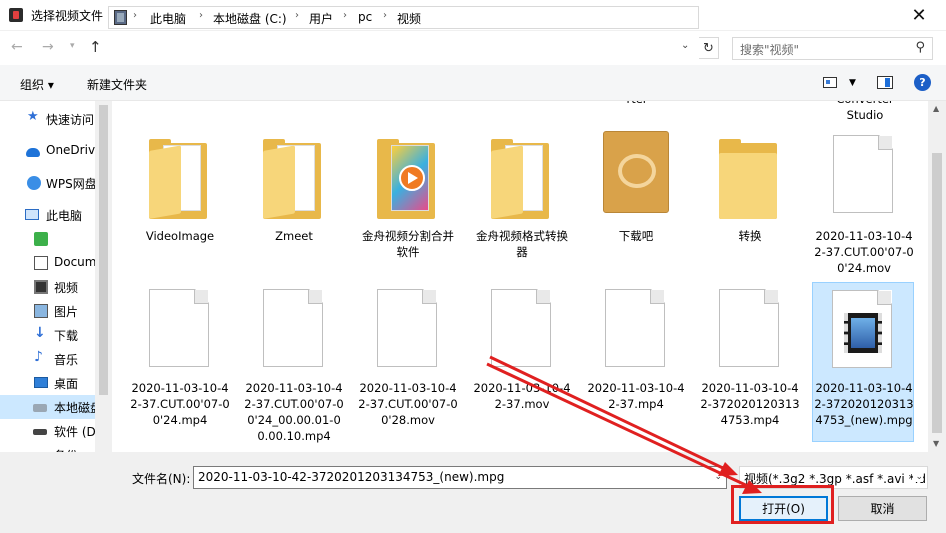 The image size is (946, 533). What do you see at coordinates (66, 360) in the screenshot?
I see `sidebar-item-label: 音乐` at bounding box center [66, 360].